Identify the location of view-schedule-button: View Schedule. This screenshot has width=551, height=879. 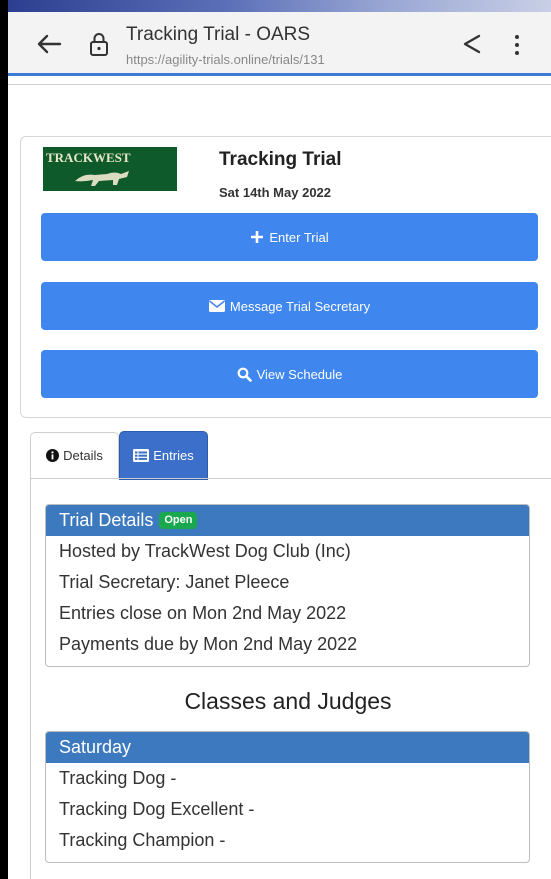
(289, 374).